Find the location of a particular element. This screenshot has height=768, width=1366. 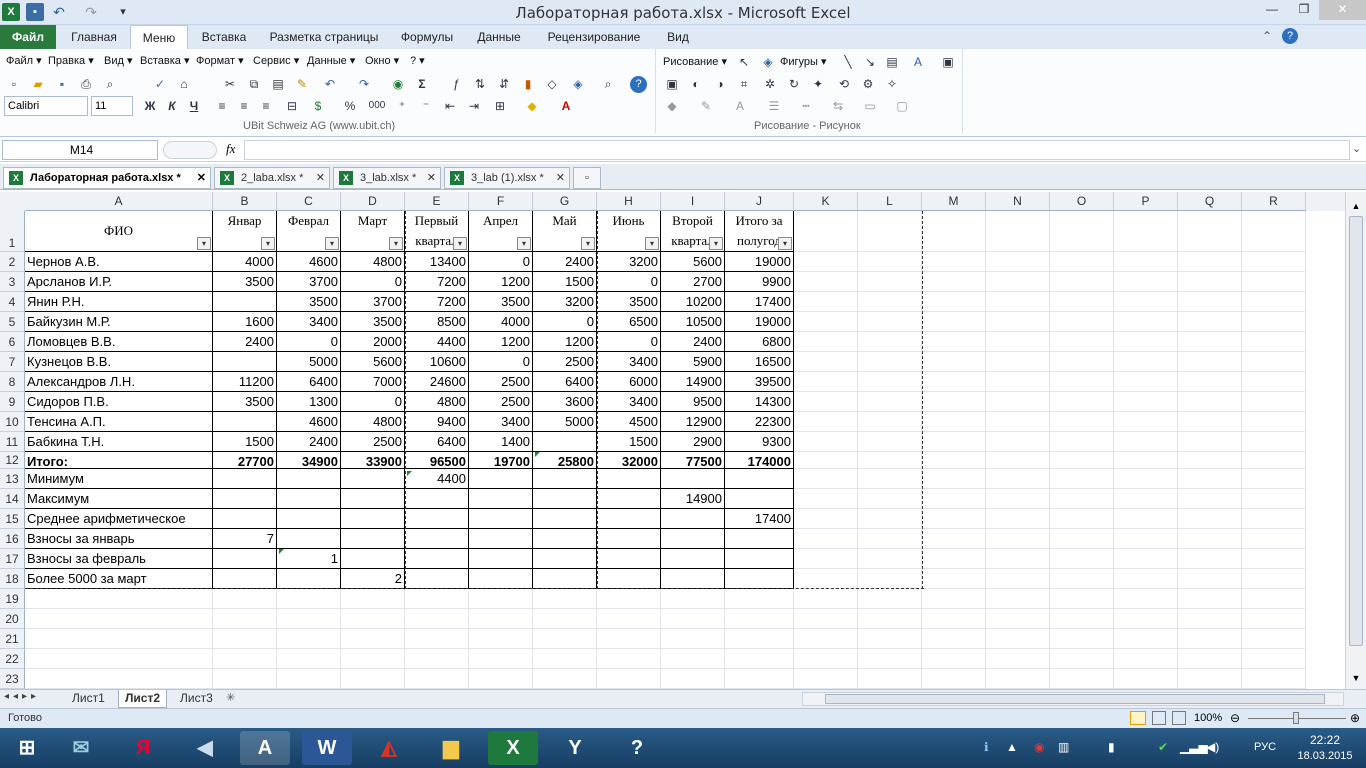

select-pointer-icon: ↖ is located at coordinates (744, 62).